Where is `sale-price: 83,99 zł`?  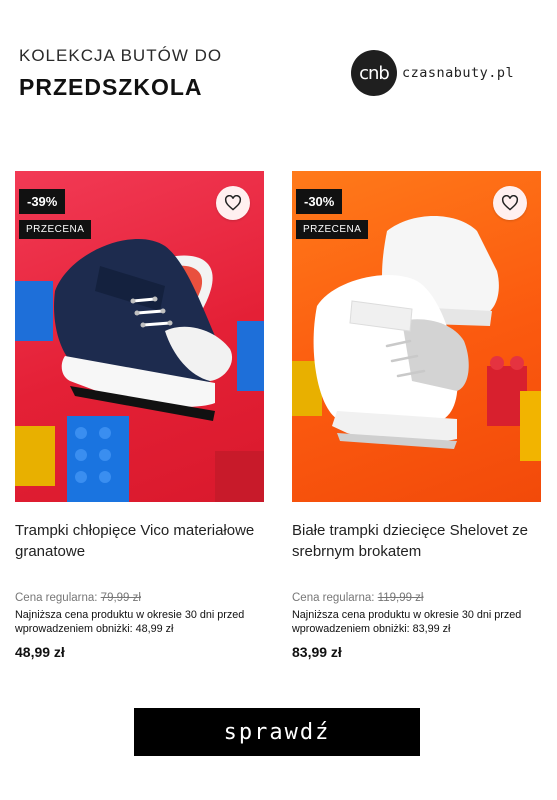 sale-price: 83,99 zł is located at coordinates (317, 652).